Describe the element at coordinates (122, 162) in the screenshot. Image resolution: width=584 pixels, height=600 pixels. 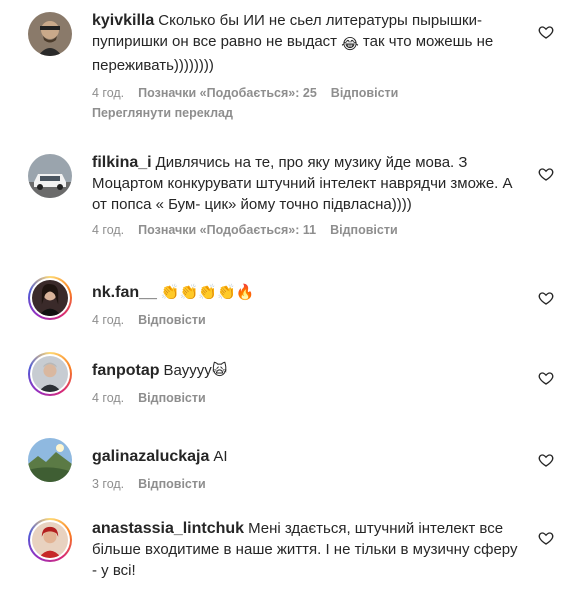
I see `comment-username: filkina_i` at that location.